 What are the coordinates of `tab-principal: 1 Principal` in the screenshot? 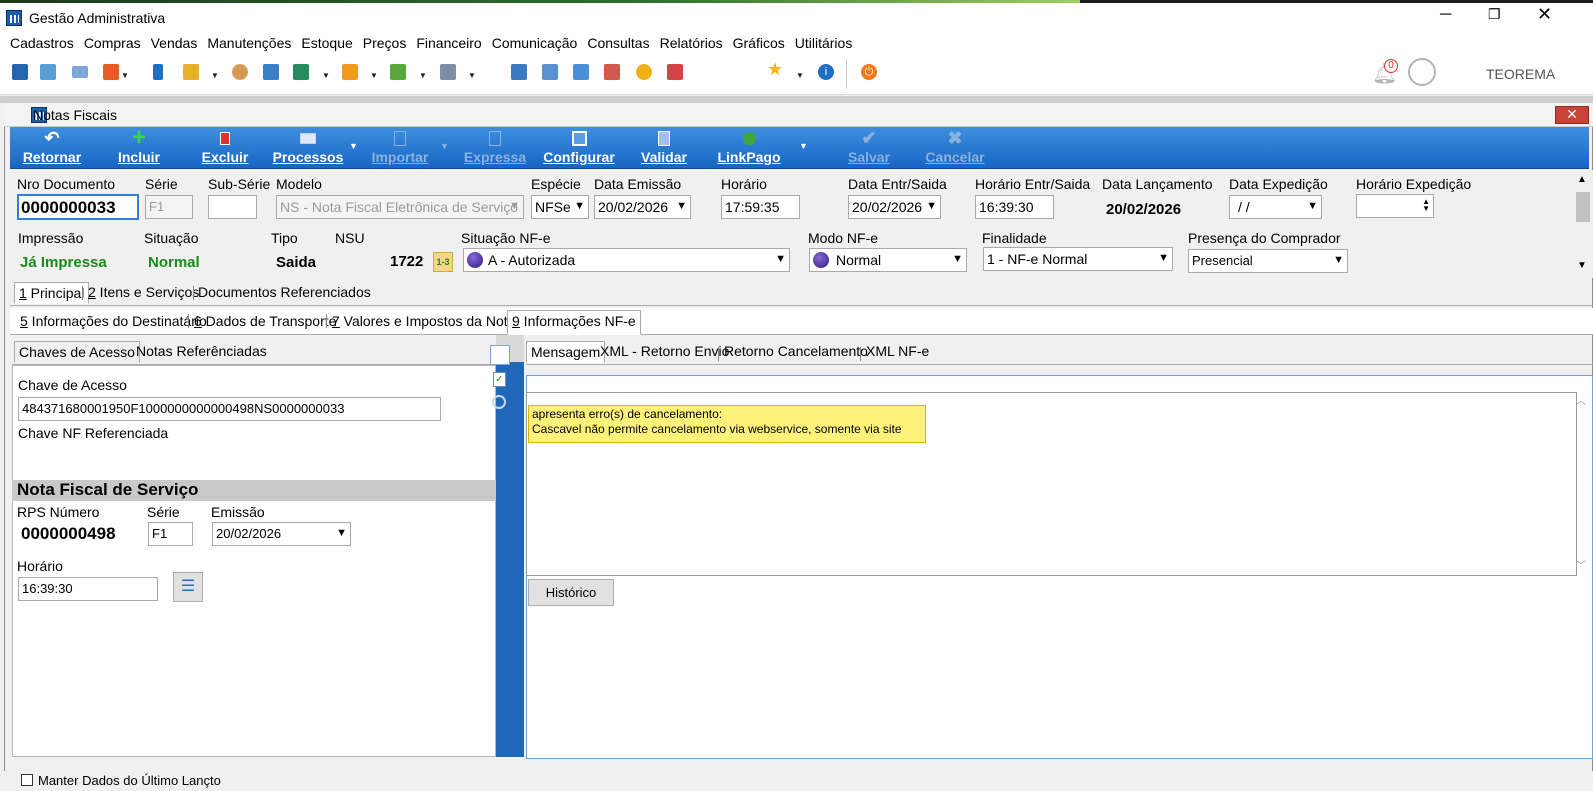 It's located at (52, 293).